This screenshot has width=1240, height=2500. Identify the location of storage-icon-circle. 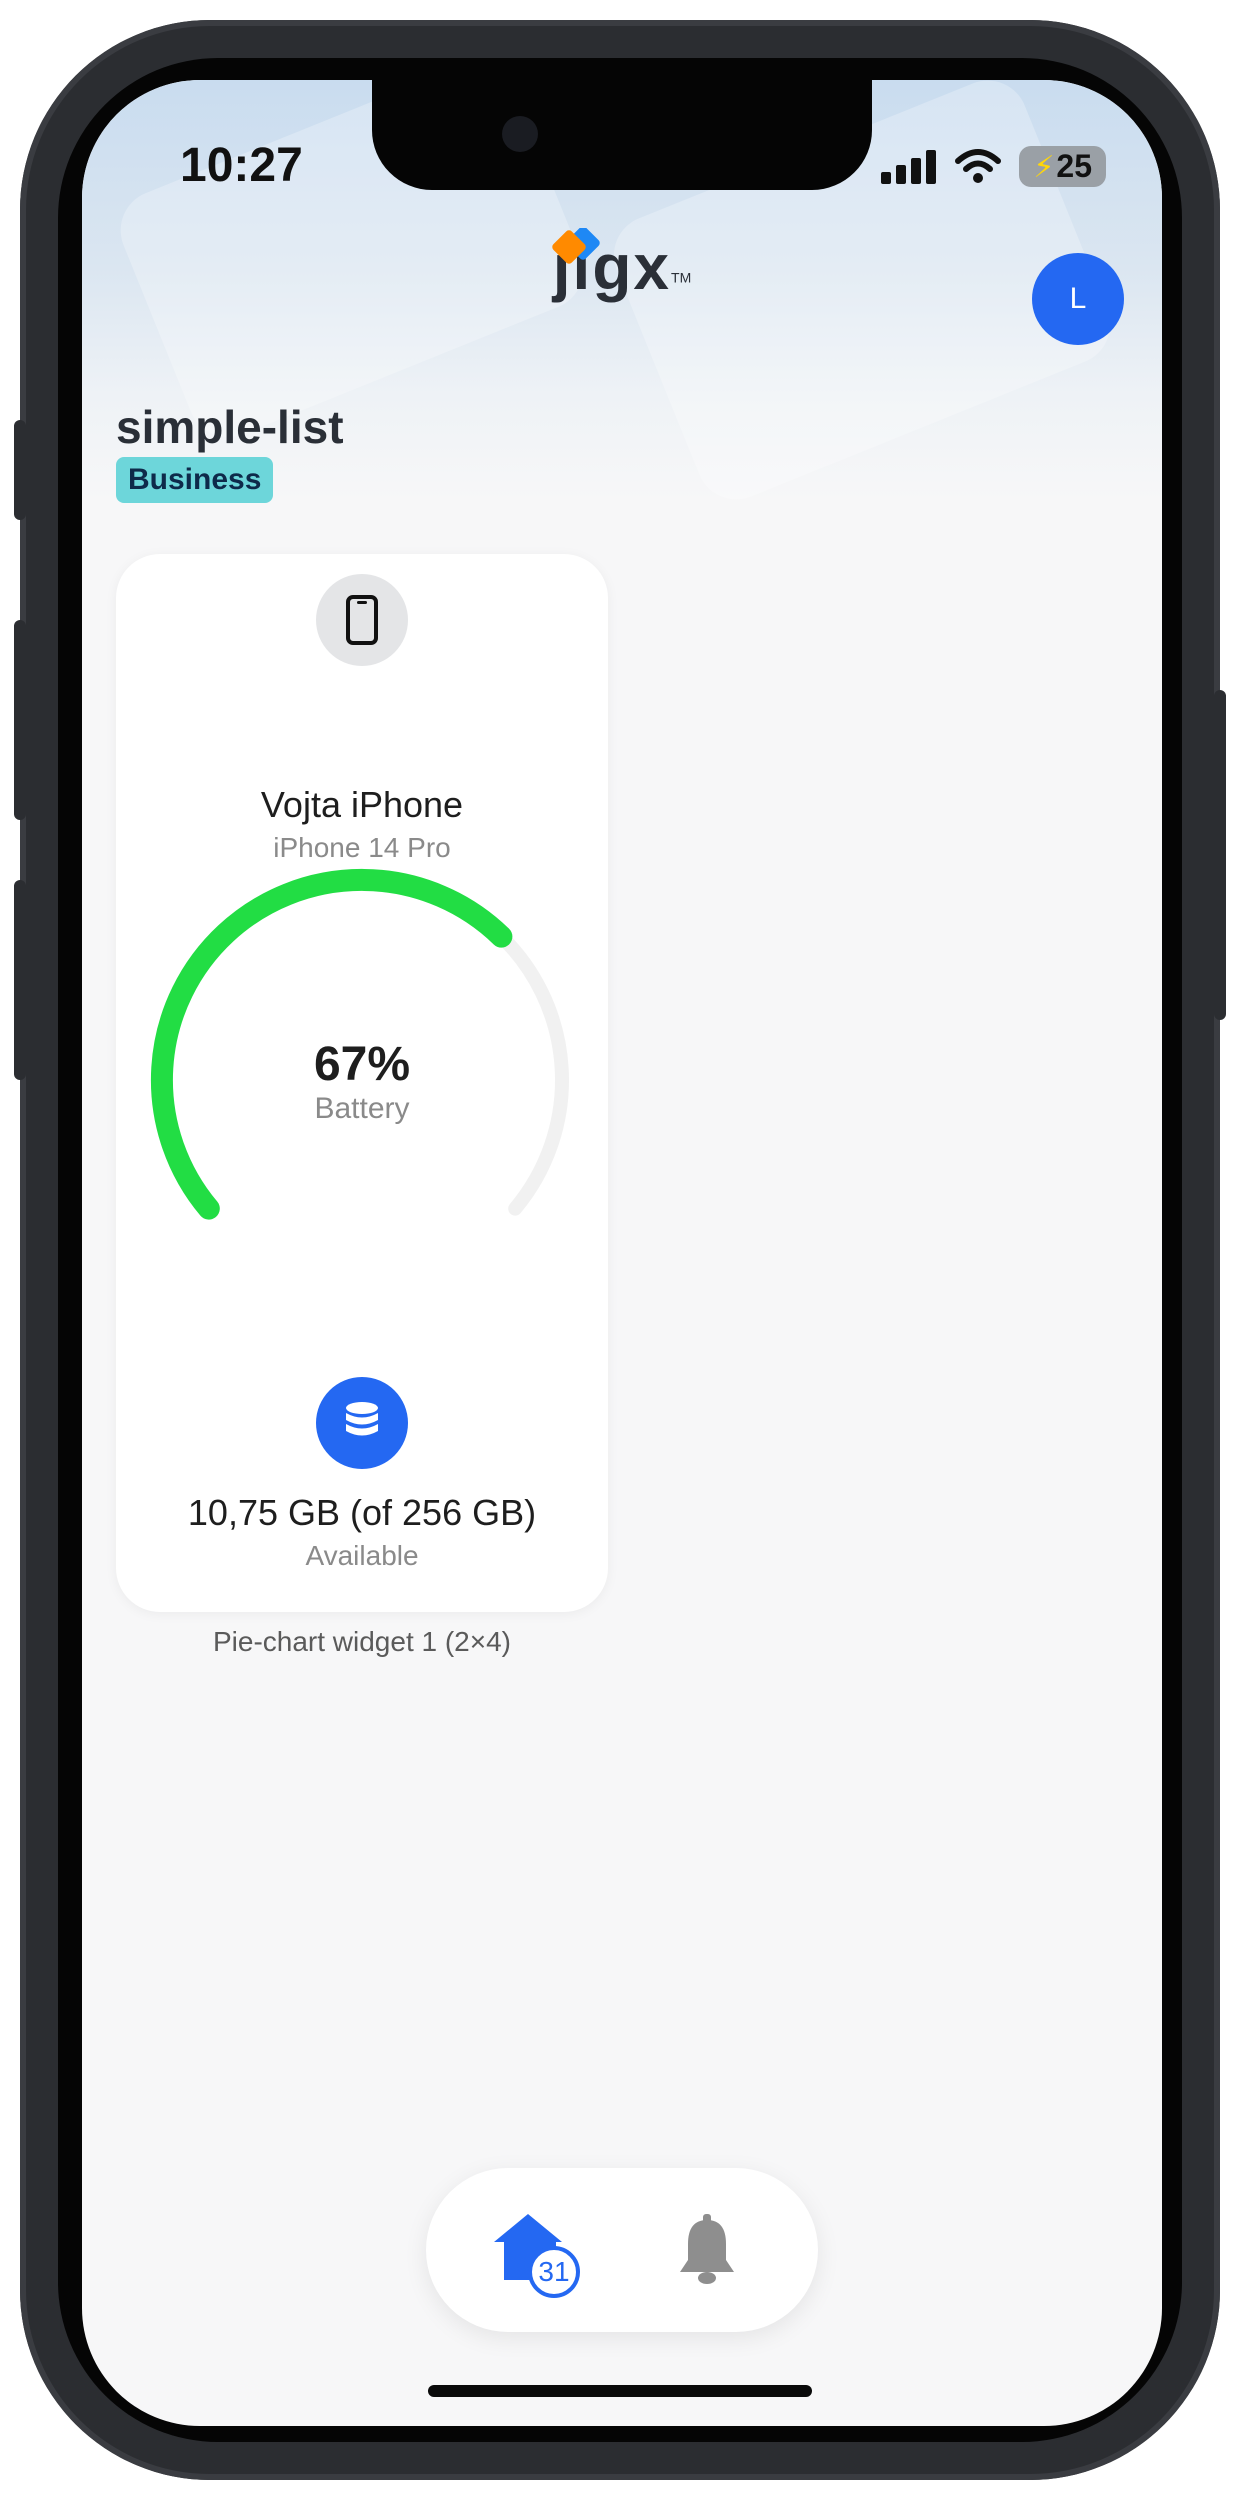
(362, 1423).